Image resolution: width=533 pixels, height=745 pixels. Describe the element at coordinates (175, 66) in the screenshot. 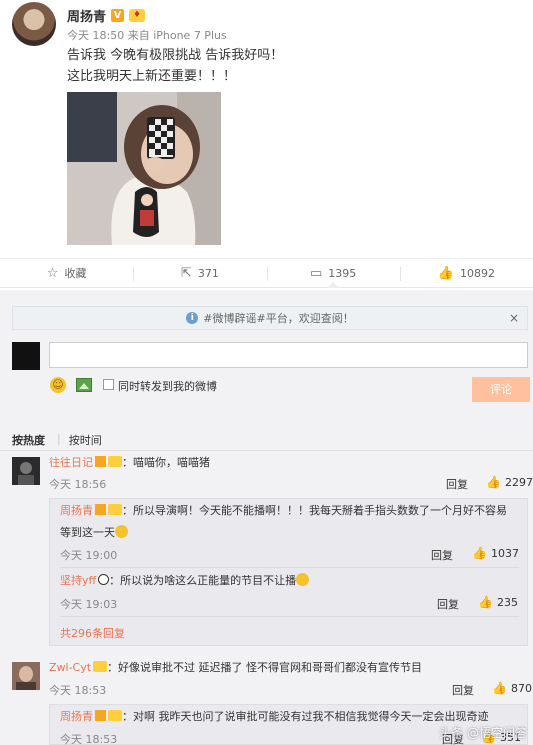

I see `post-text: 告诉我 今晚有极限挑战 告诉我好吗！ 这比我明天上新还重要！！！` at that location.